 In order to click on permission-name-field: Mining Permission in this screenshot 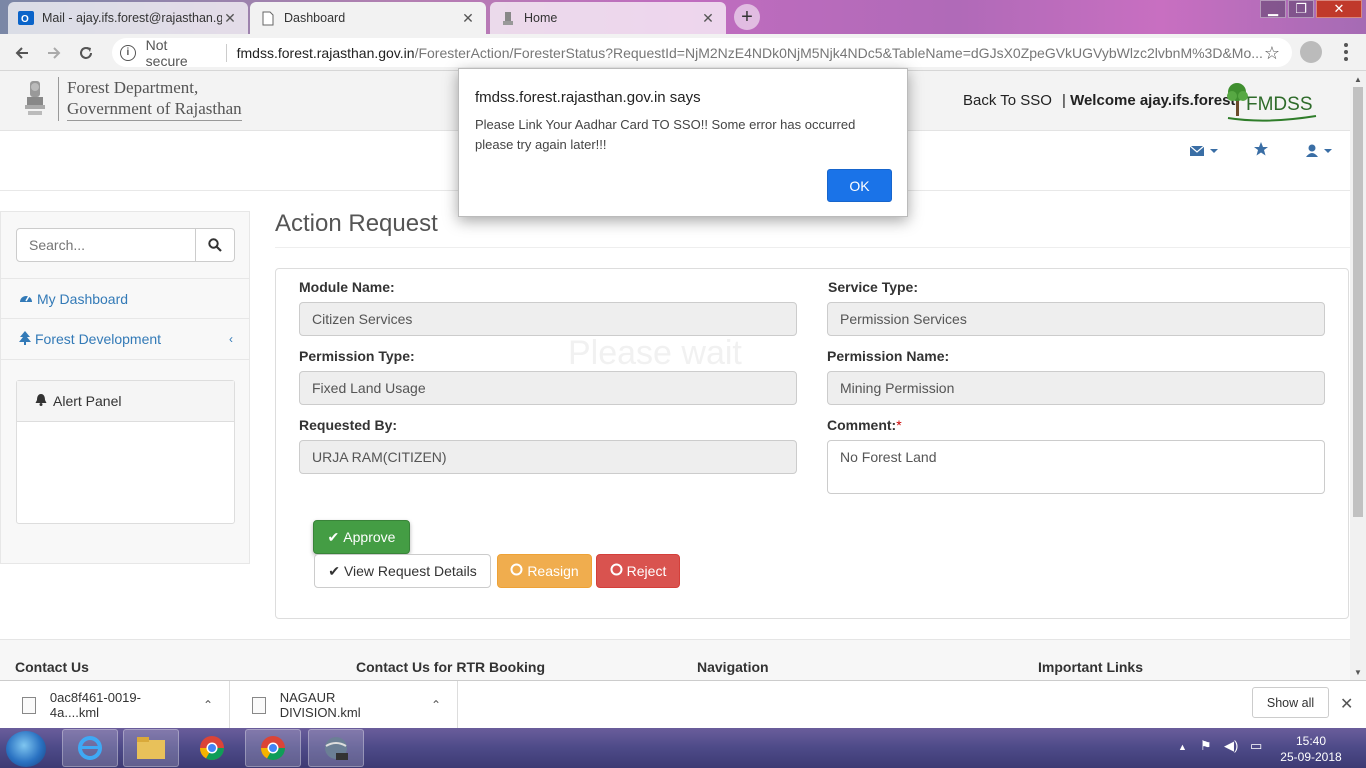, I will do `click(1076, 388)`.